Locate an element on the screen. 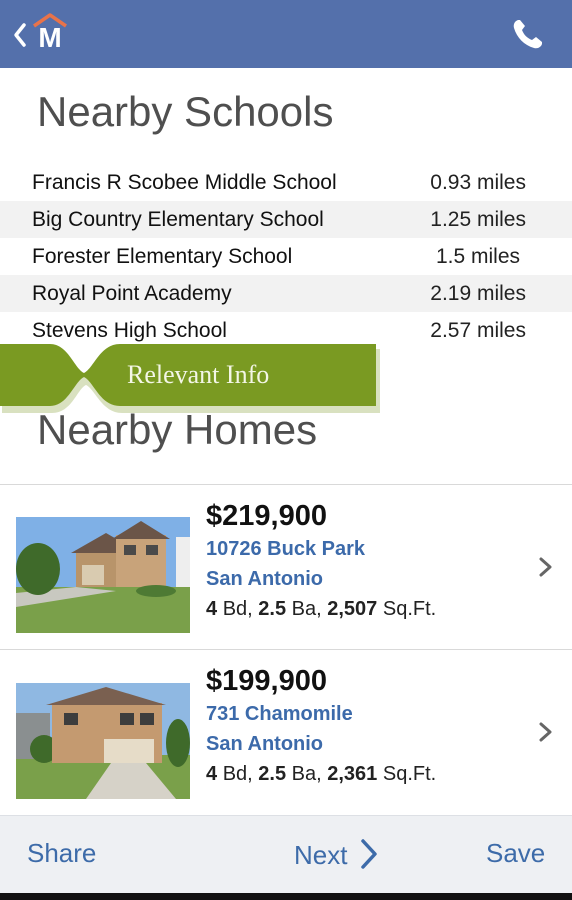 The image size is (572, 900). nearby-schools-heading: Nearby Schools is located at coordinates (185, 111).